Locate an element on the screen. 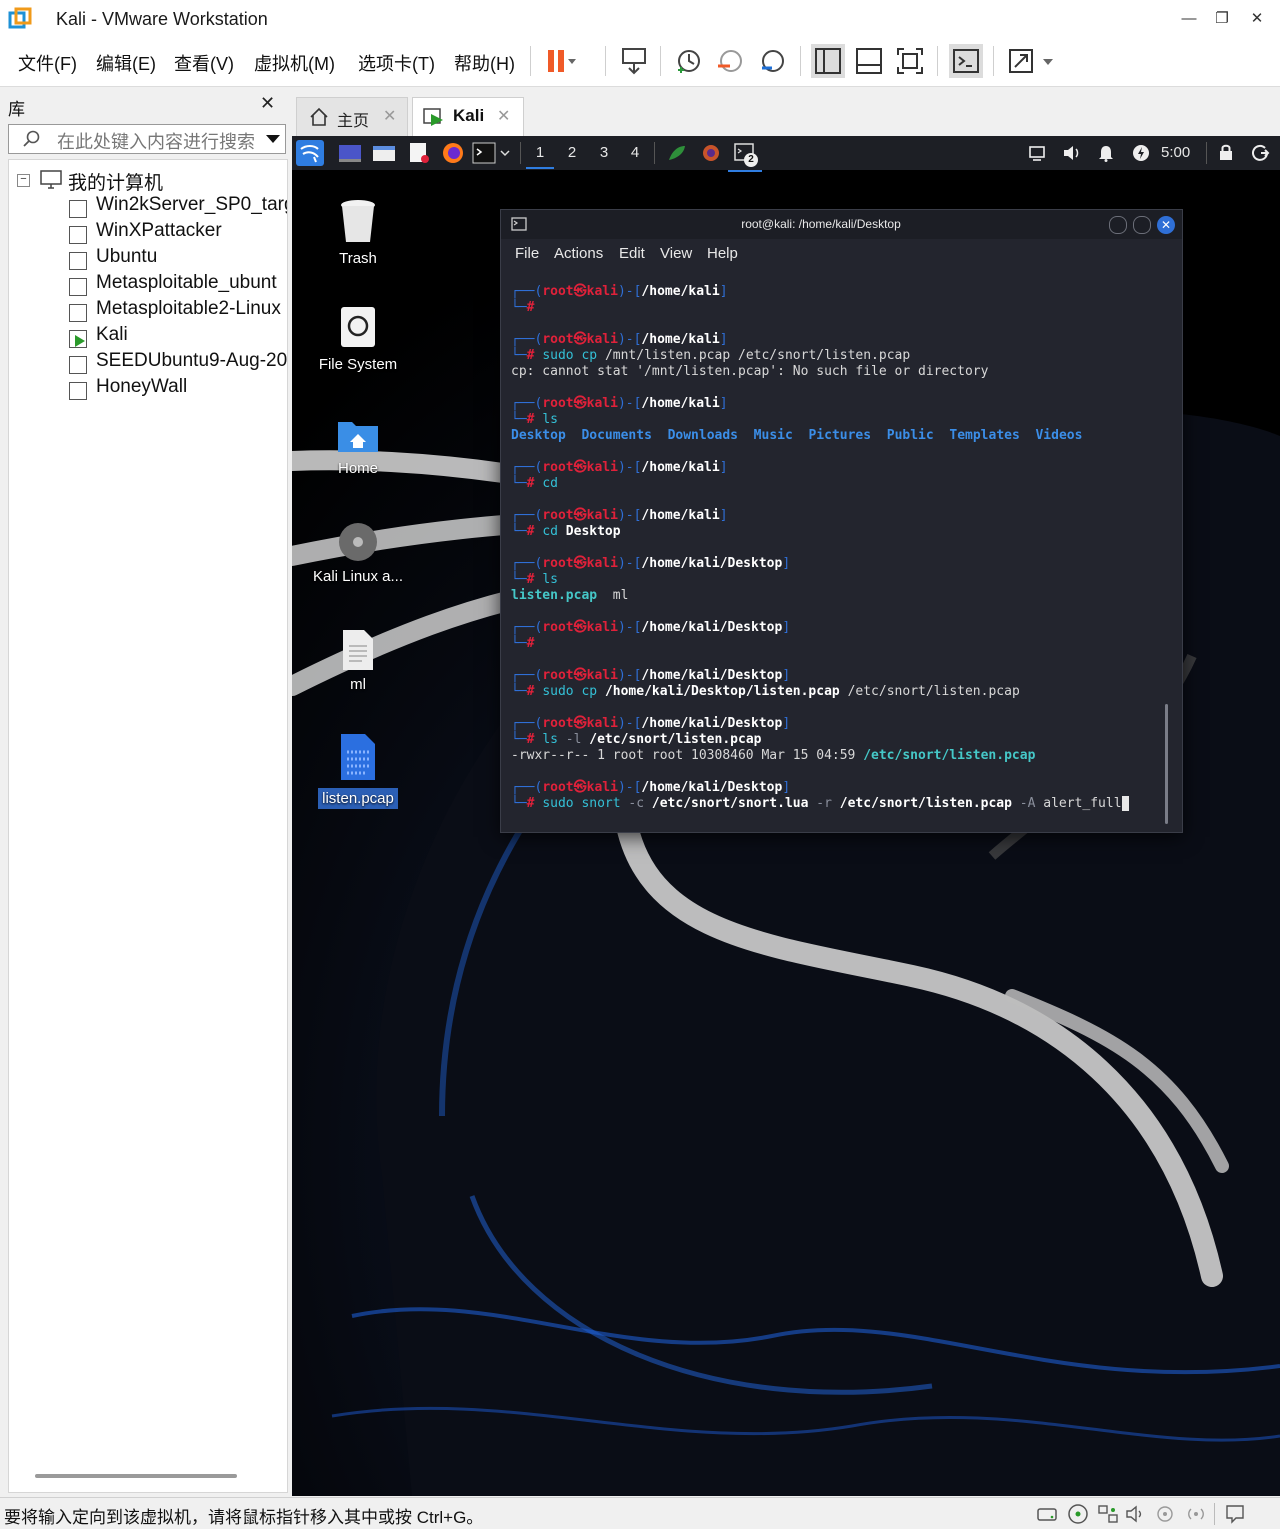 Image resolution: width=1280 pixels, height=1529 pixels. collapse-toggle-icon: − is located at coordinates (23, 180).